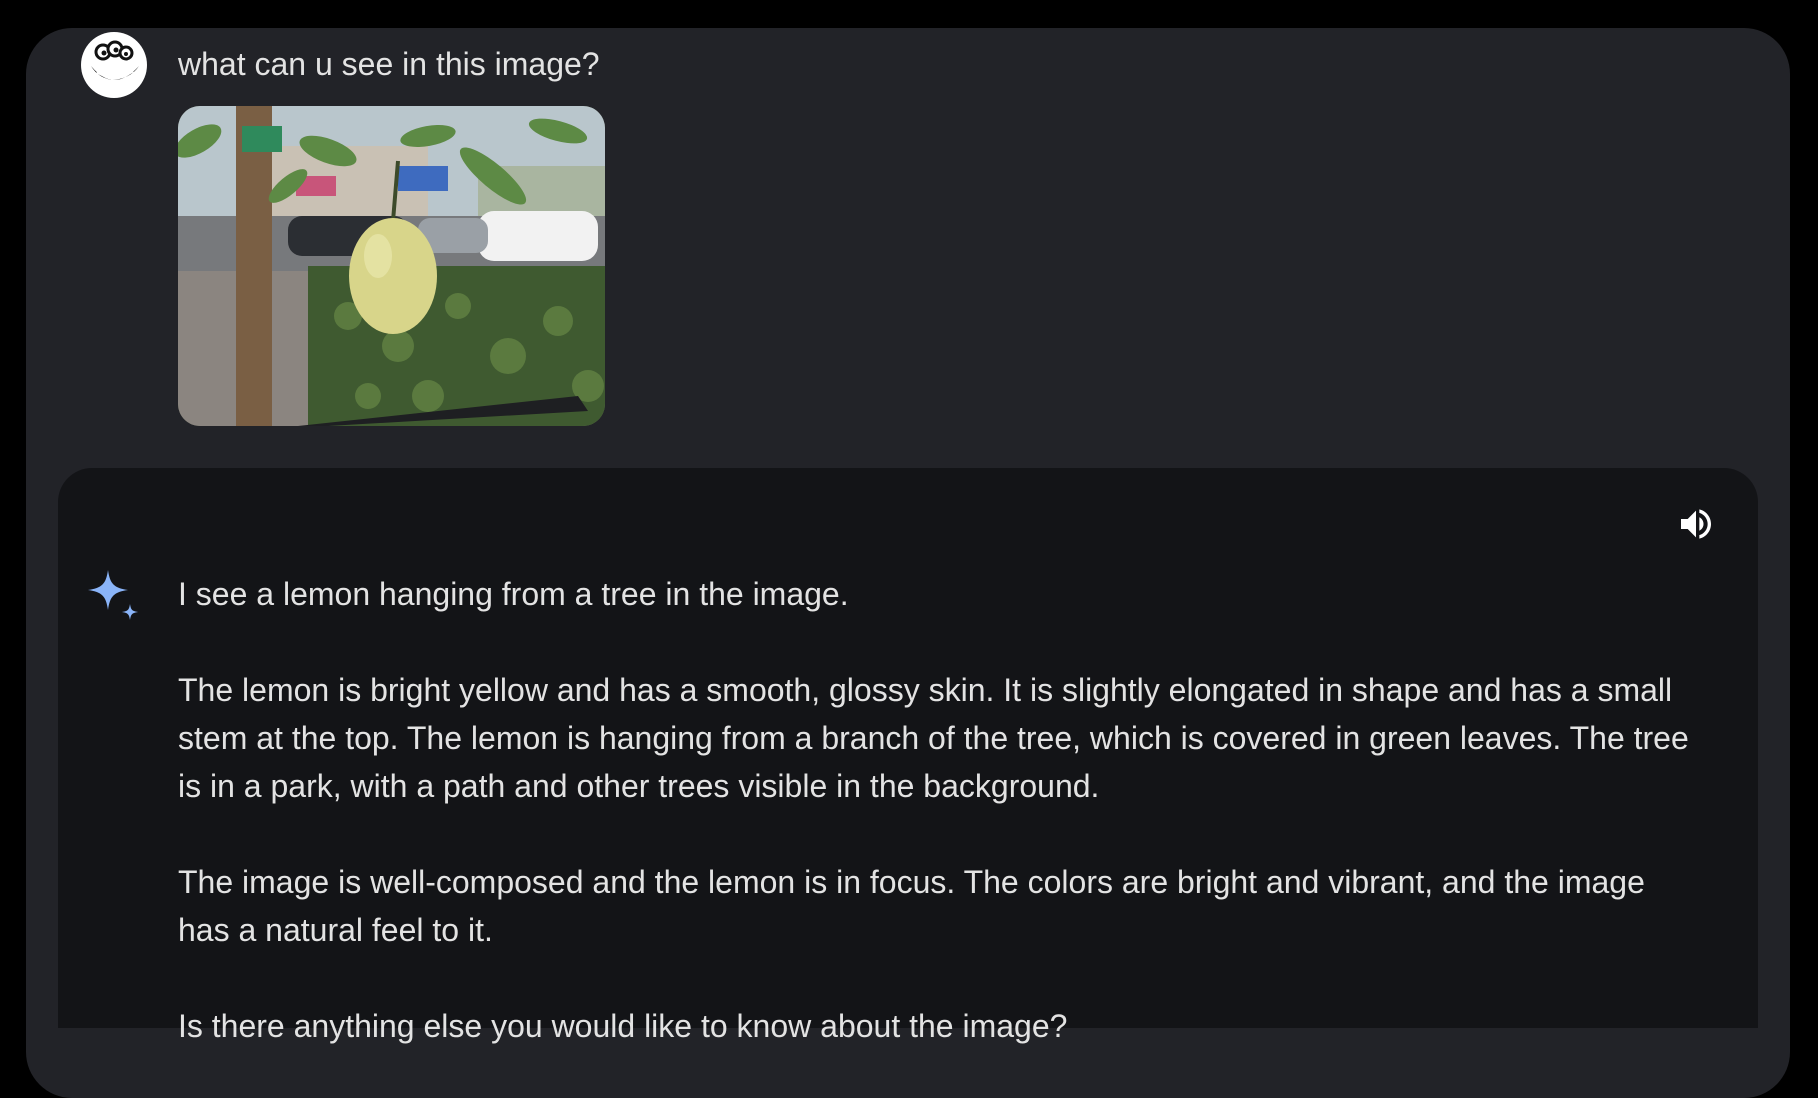 The width and height of the screenshot is (1818, 1098). Describe the element at coordinates (389, 64) in the screenshot. I see `user-prompt: what can u see in this image?` at that location.